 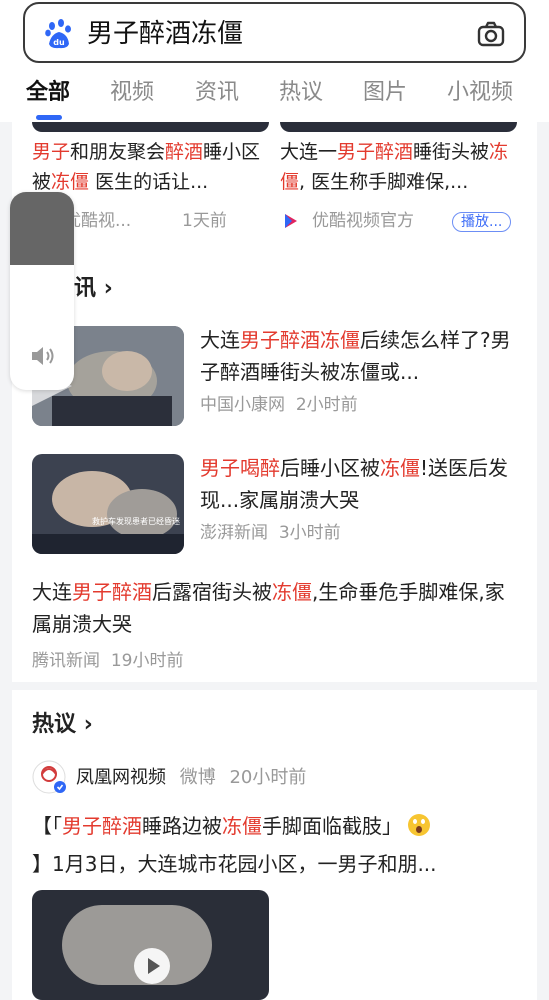 What do you see at coordinates (165, 34) in the screenshot?
I see `search-input: 男子醉酒冻僵` at bounding box center [165, 34].